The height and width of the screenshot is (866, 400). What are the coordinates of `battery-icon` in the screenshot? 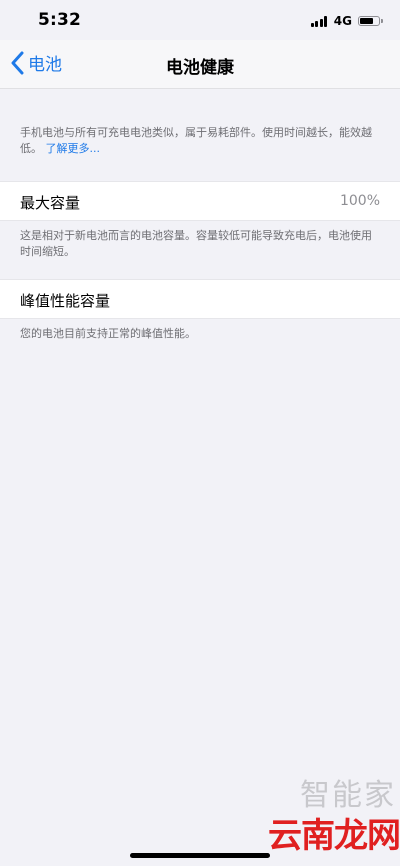 It's located at (370, 21).